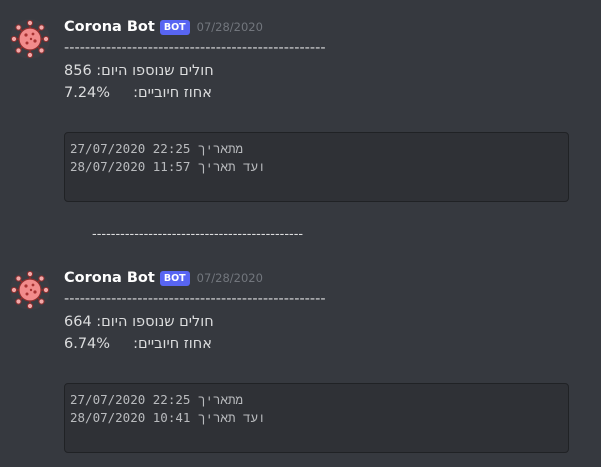  I want to click on code-to-date: 28/07/2020 11:57 ועד תאריך, so click(168, 166).